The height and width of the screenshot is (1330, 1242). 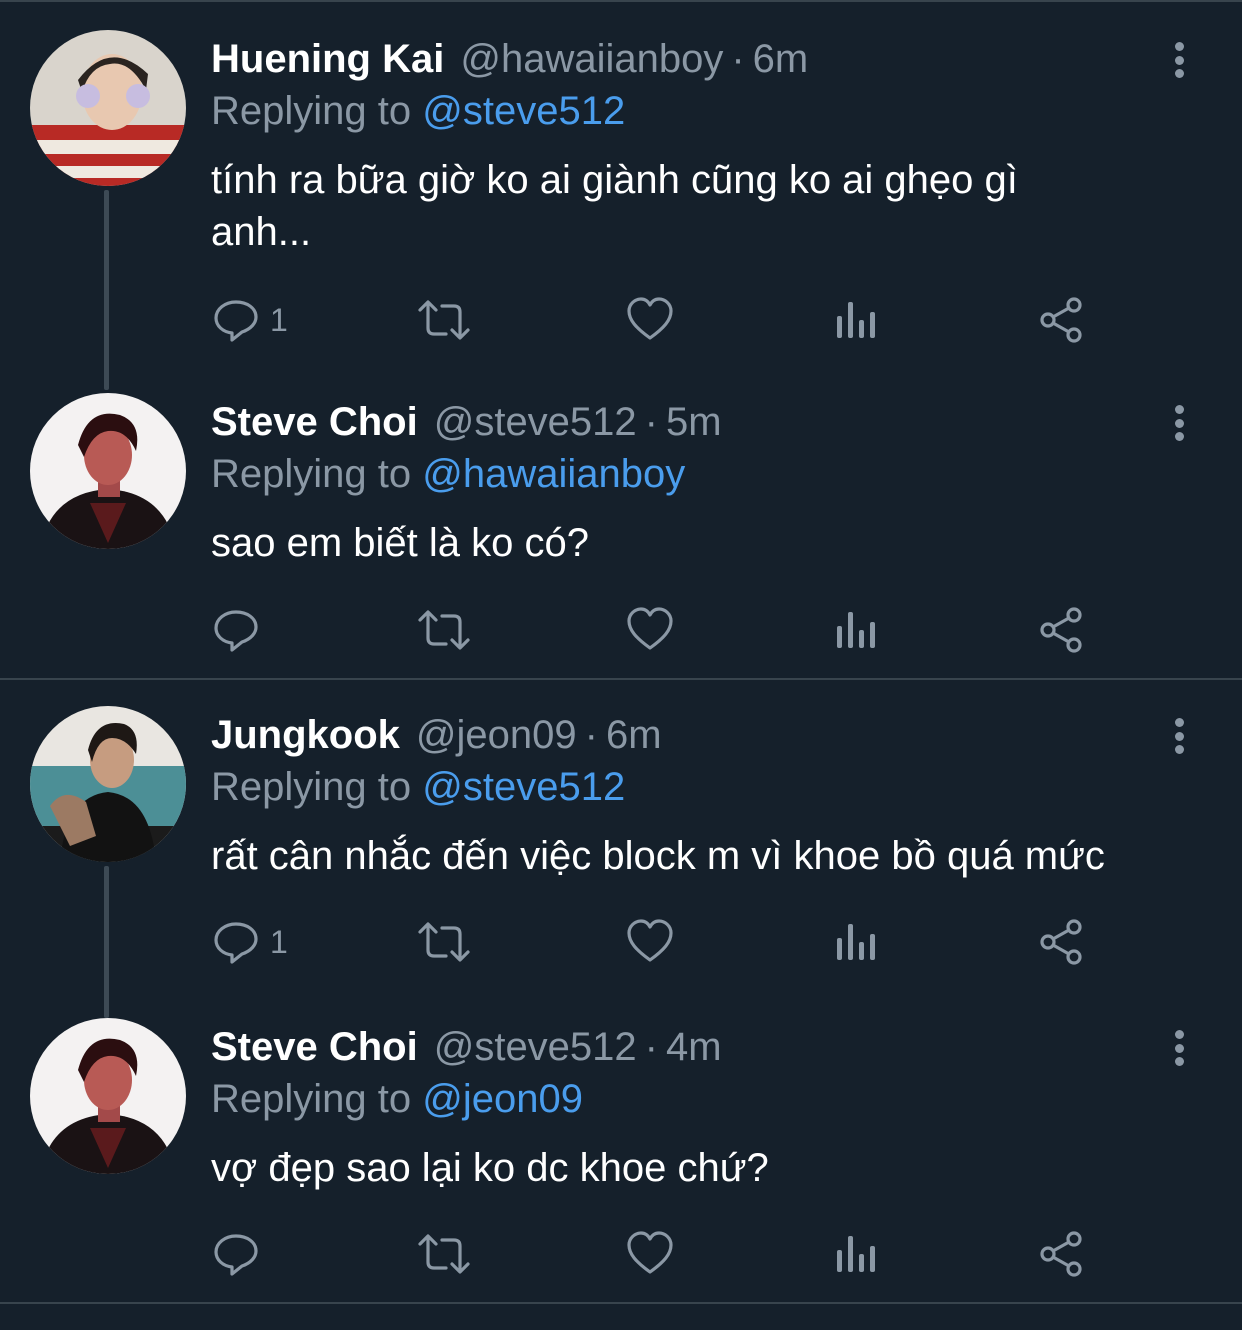 I want to click on tweet-header: Steve Choi @steve512 · 4m, so click(x=466, y=1047).